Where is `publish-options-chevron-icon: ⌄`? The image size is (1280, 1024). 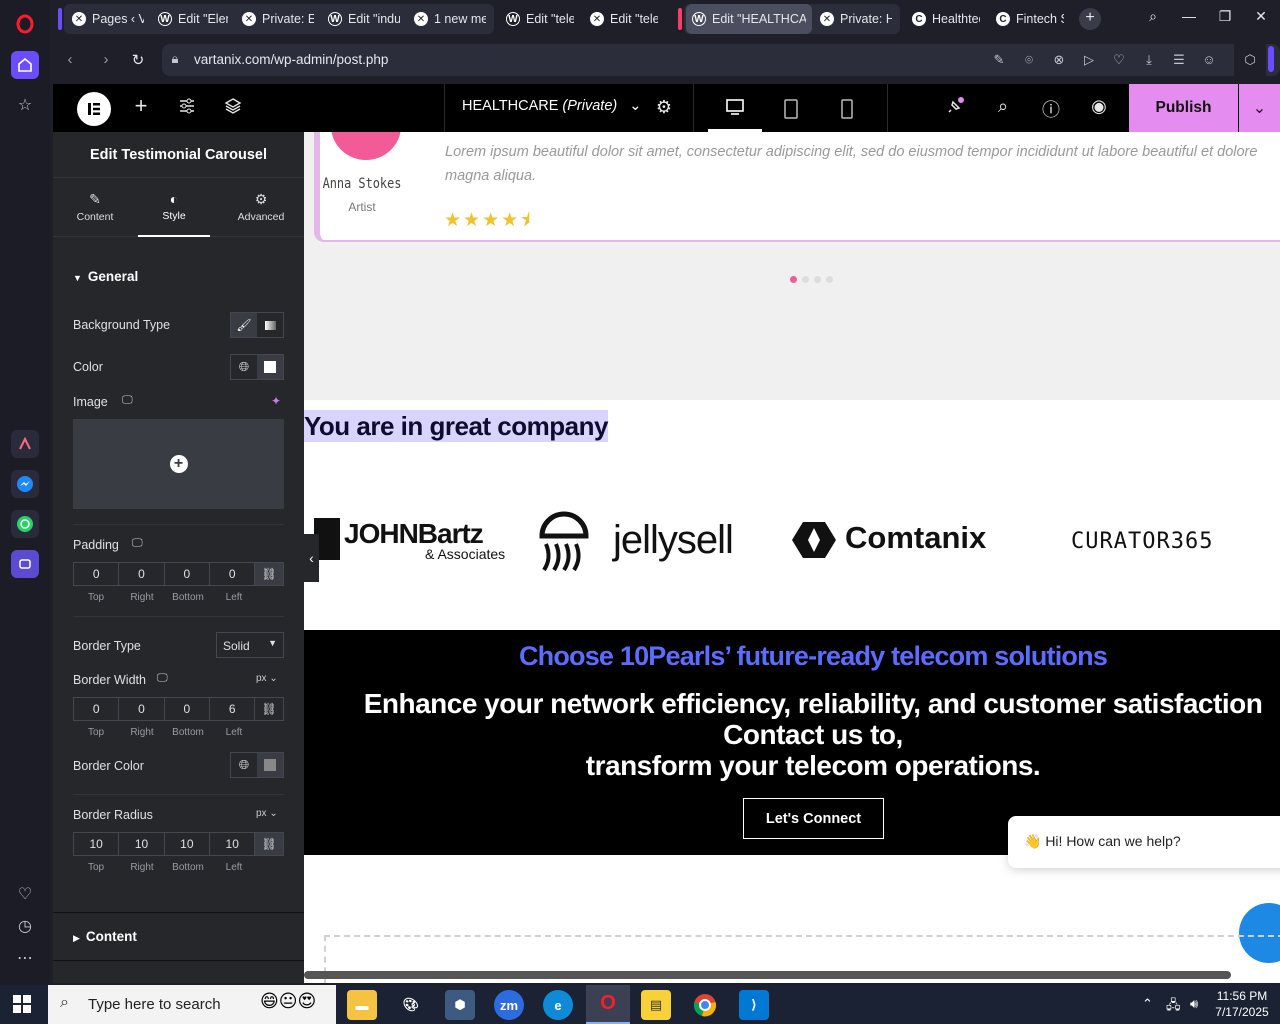 publish-options-chevron-icon: ⌄ is located at coordinates (1259, 108).